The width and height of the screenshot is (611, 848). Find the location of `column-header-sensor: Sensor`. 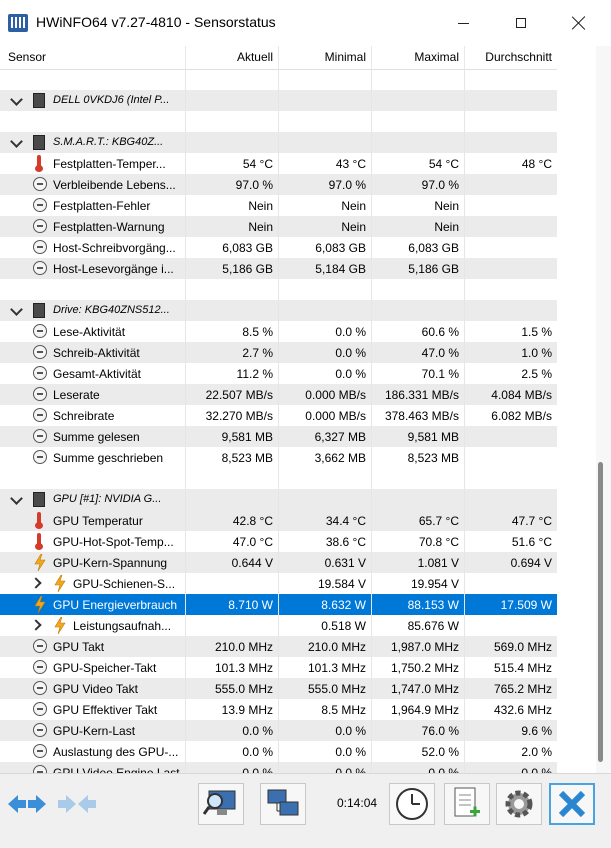

column-header-sensor: Sensor is located at coordinates (27, 57).